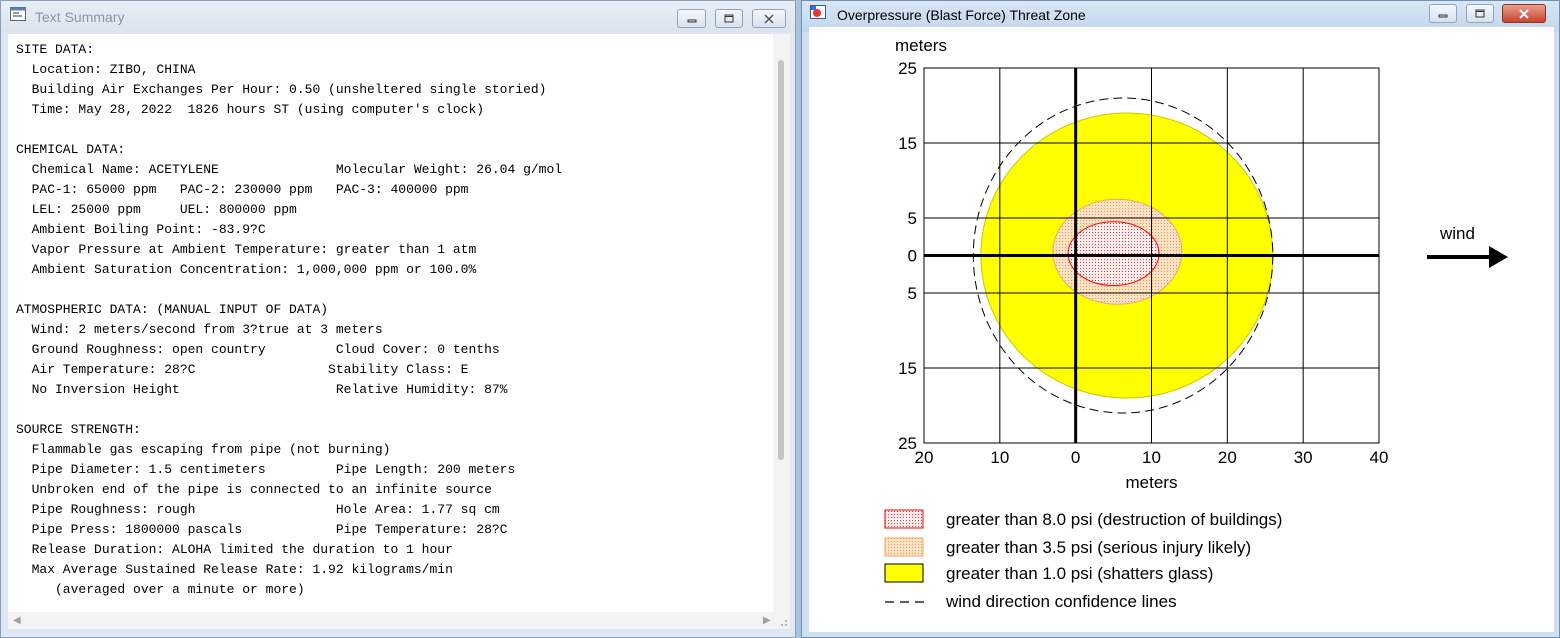 This screenshot has width=1560, height=638. I want to click on destruction-zone, so click(1113, 253).